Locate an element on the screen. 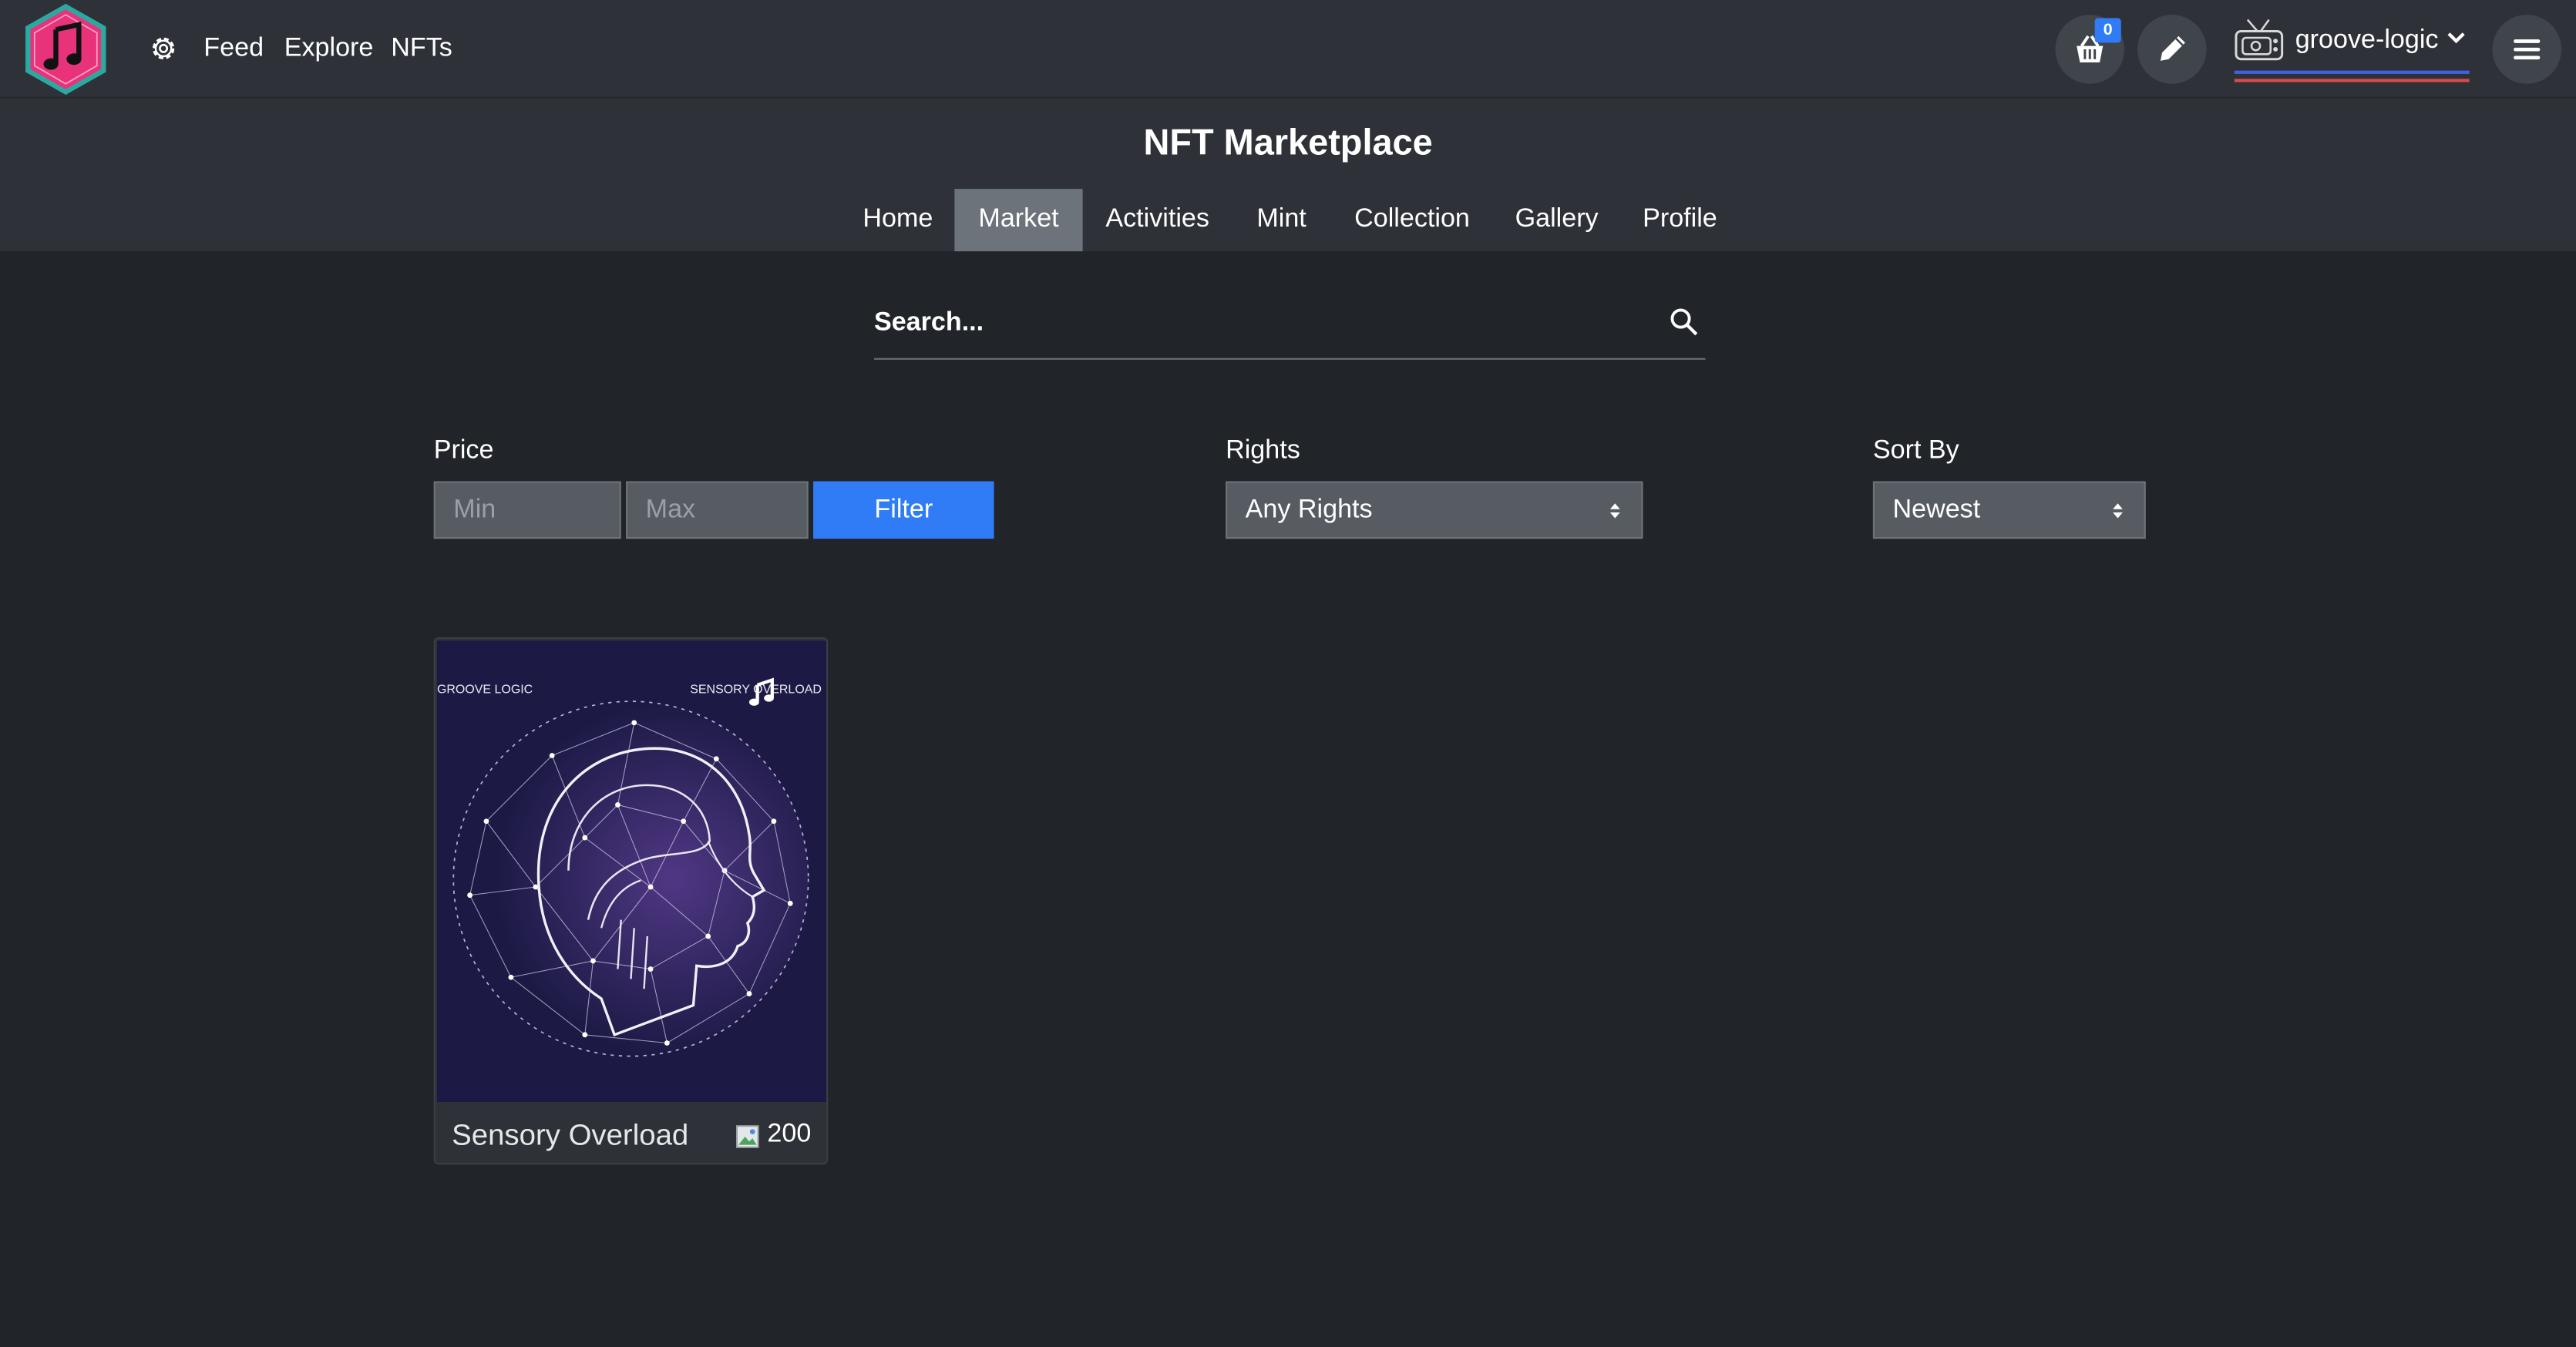 This screenshot has height=1347, width=2576. tab-mint: Mint is located at coordinates (1282, 220).